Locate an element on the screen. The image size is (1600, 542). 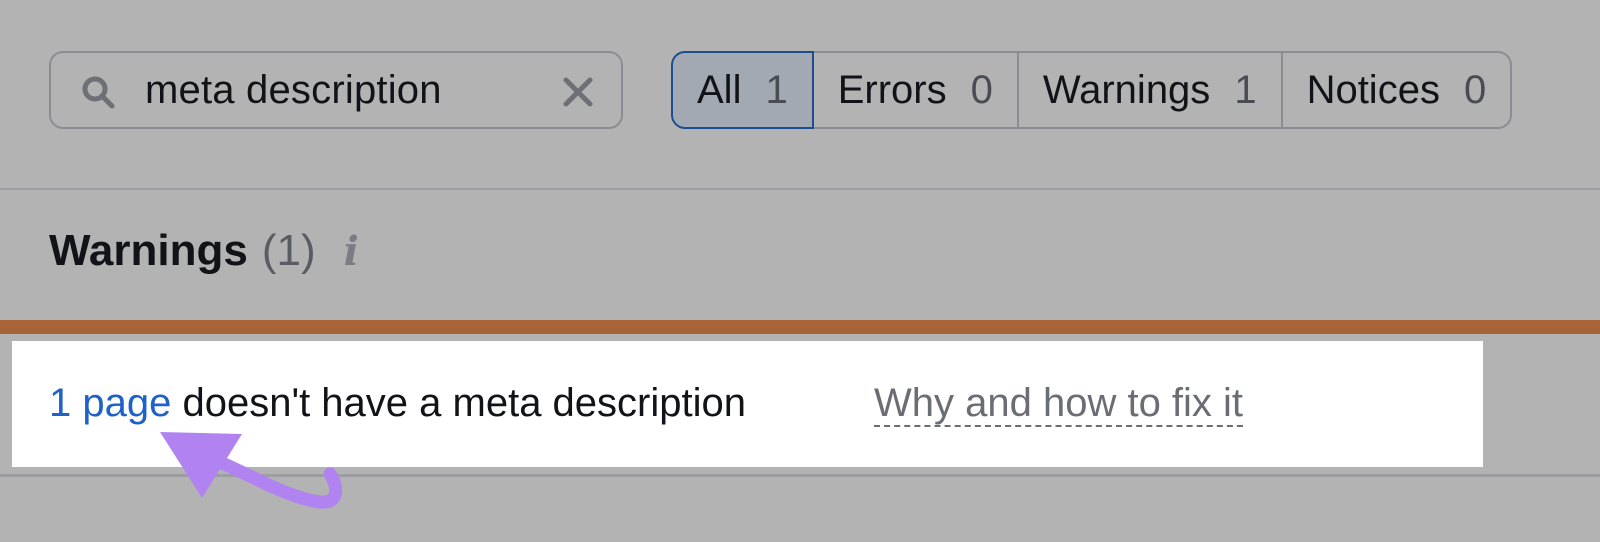
why-and-how-to-fix-link: Why and how to fix it is located at coordinates (1059, 404).